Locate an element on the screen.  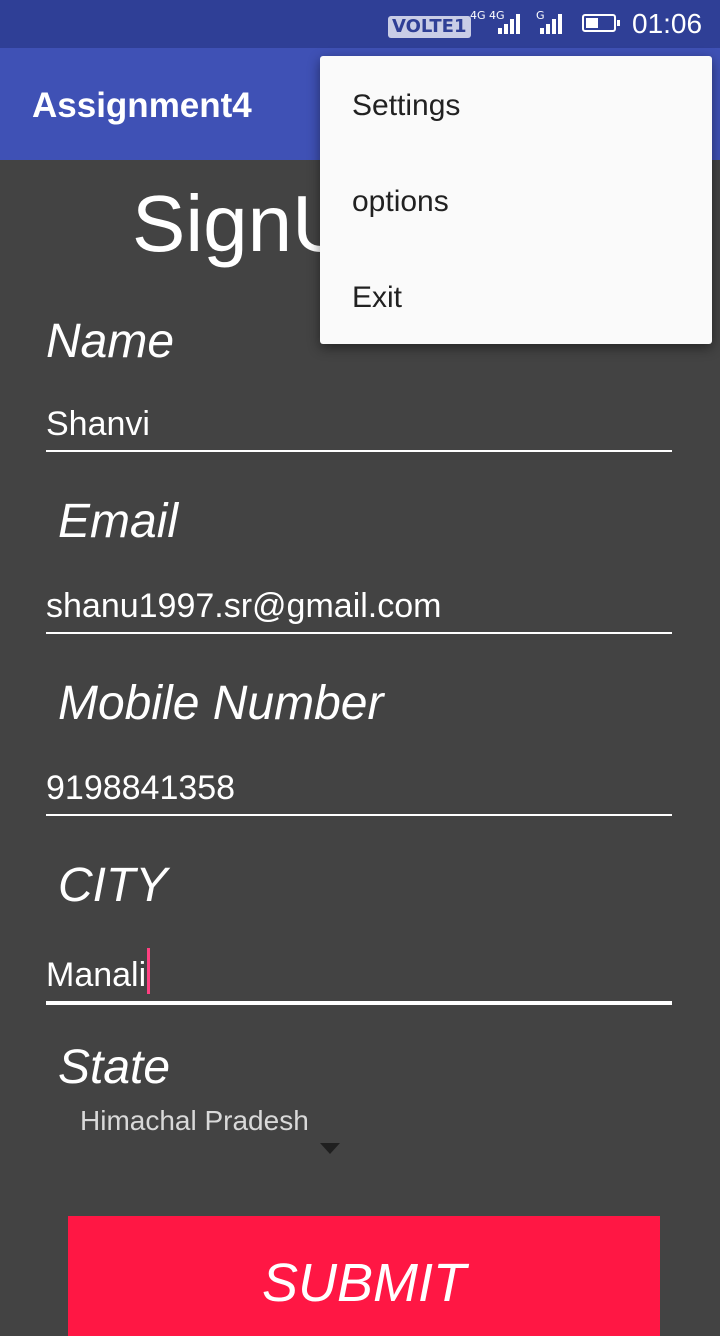
signal-1-icon is located at coordinates (512, 23).